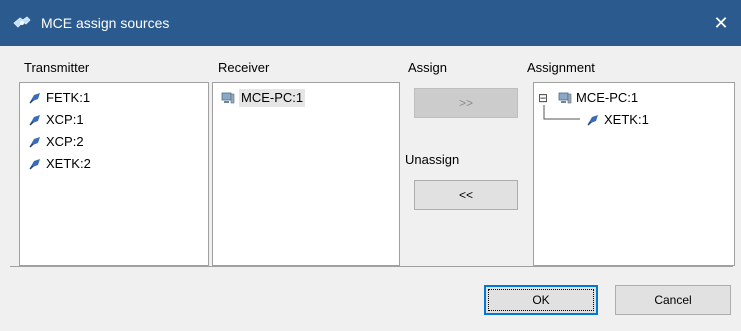 This screenshot has height=331, width=741. I want to click on list-item-label: XCP:2, so click(65, 141).